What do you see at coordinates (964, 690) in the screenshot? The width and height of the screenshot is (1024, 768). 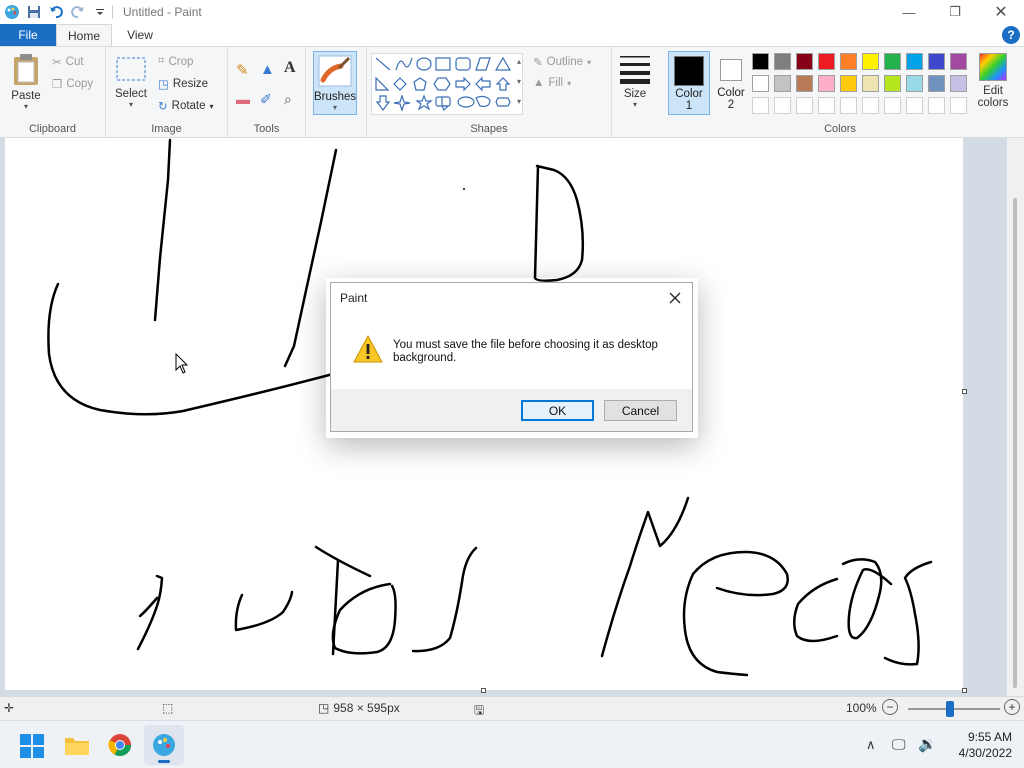 I see `resize-handle-corner` at bounding box center [964, 690].